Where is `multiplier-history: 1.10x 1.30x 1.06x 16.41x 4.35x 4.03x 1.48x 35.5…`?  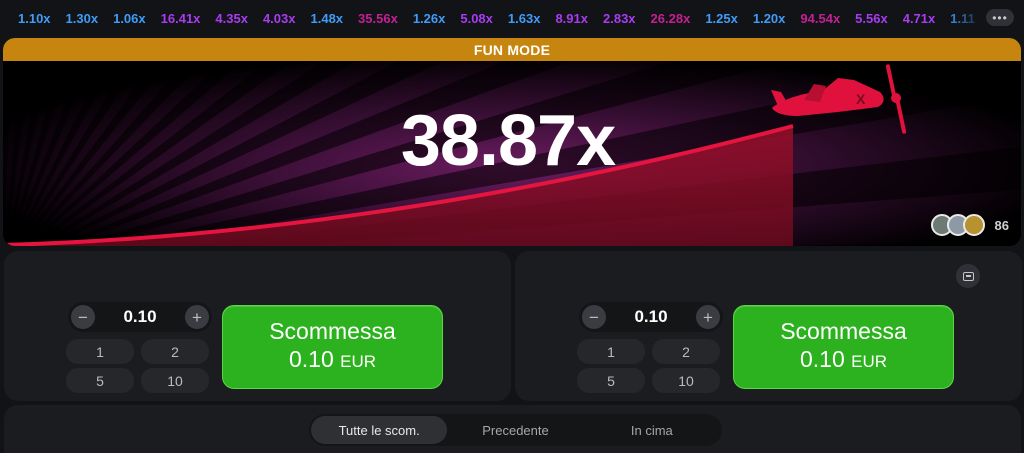
multiplier-history: 1.10x 1.30x 1.06x 16.41x 4.35x 4.03x 1.48x 35.5… is located at coordinates (512, 18).